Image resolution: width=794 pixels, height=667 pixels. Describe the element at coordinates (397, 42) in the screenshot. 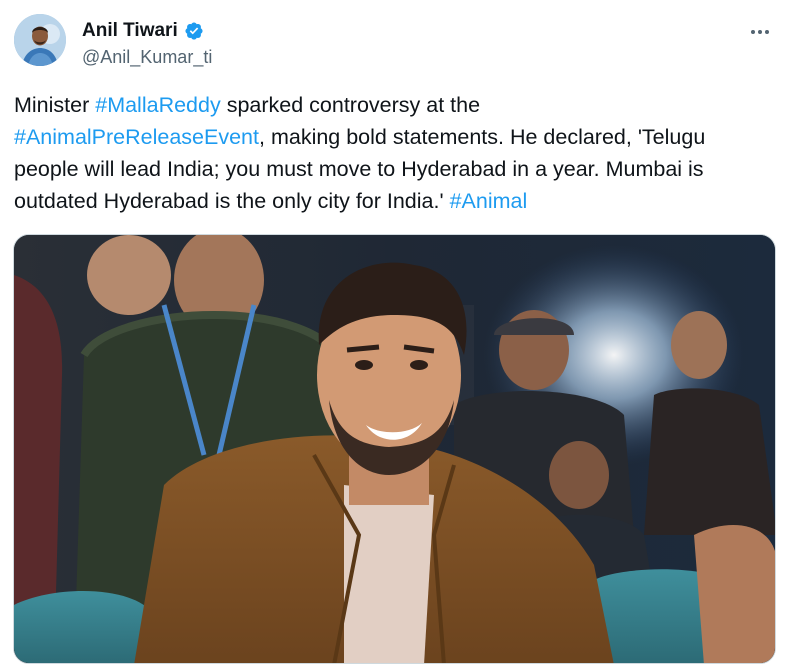

I see `tweet-header: Anil Tiwari @Anil_Kumar_ti` at that location.